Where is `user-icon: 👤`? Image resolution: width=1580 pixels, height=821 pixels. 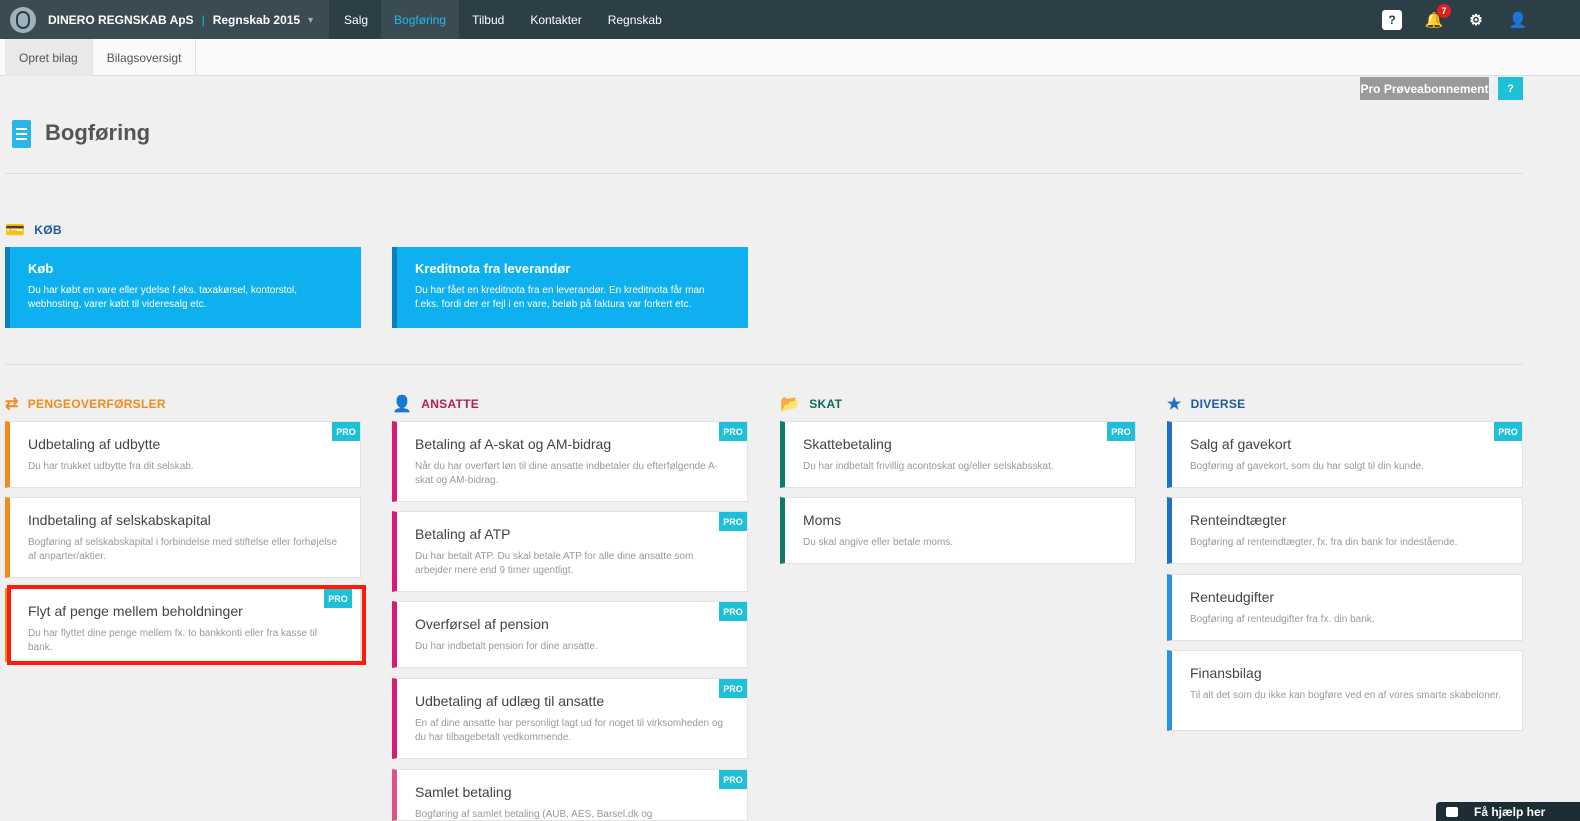
user-icon: 👤 is located at coordinates (402, 404).